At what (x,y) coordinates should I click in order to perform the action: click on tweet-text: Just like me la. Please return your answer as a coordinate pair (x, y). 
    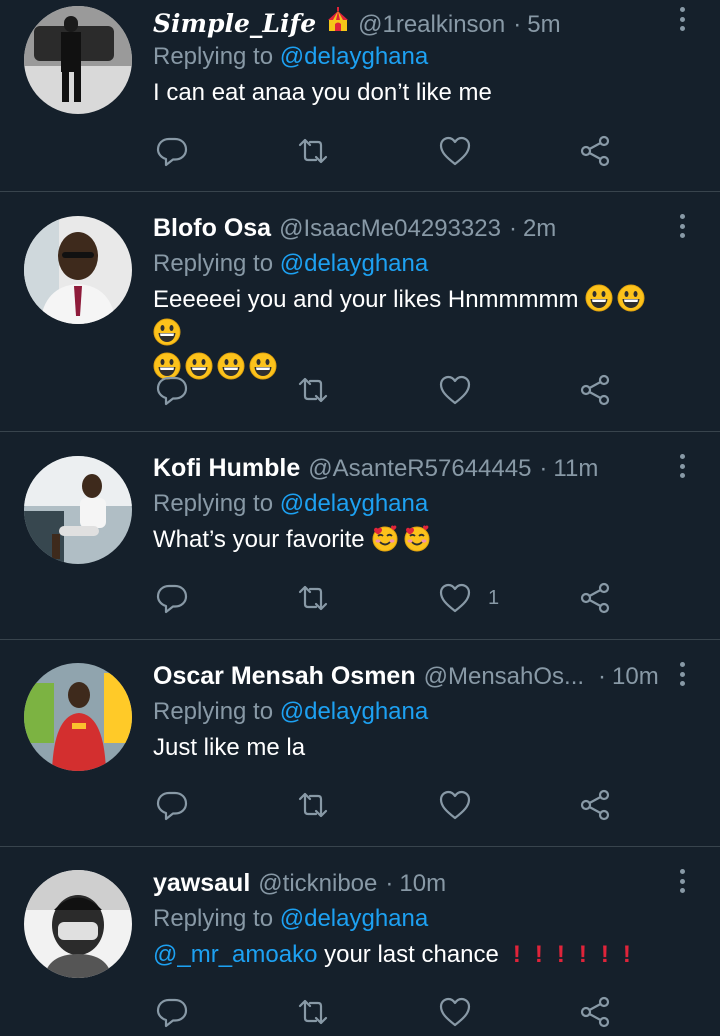
    Looking at the image, I should click on (229, 747).